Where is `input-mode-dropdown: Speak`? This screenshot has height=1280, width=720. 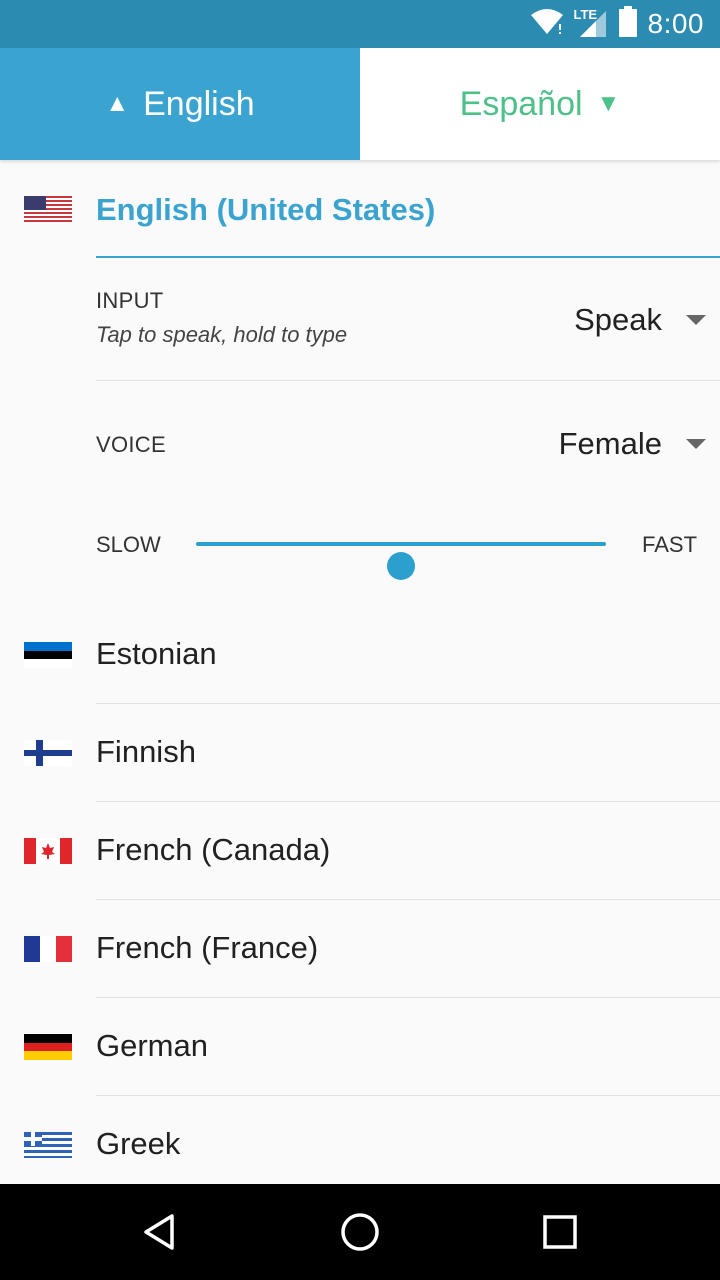
input-mode-dropdown: Speak is located at coordinates (640, 320).